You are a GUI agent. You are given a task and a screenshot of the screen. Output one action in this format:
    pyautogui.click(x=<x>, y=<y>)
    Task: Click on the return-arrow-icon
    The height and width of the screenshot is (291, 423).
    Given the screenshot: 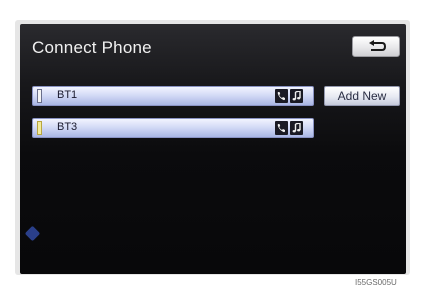 What is the action you would take?
    pyautogui.click(x=378, y=45)
    